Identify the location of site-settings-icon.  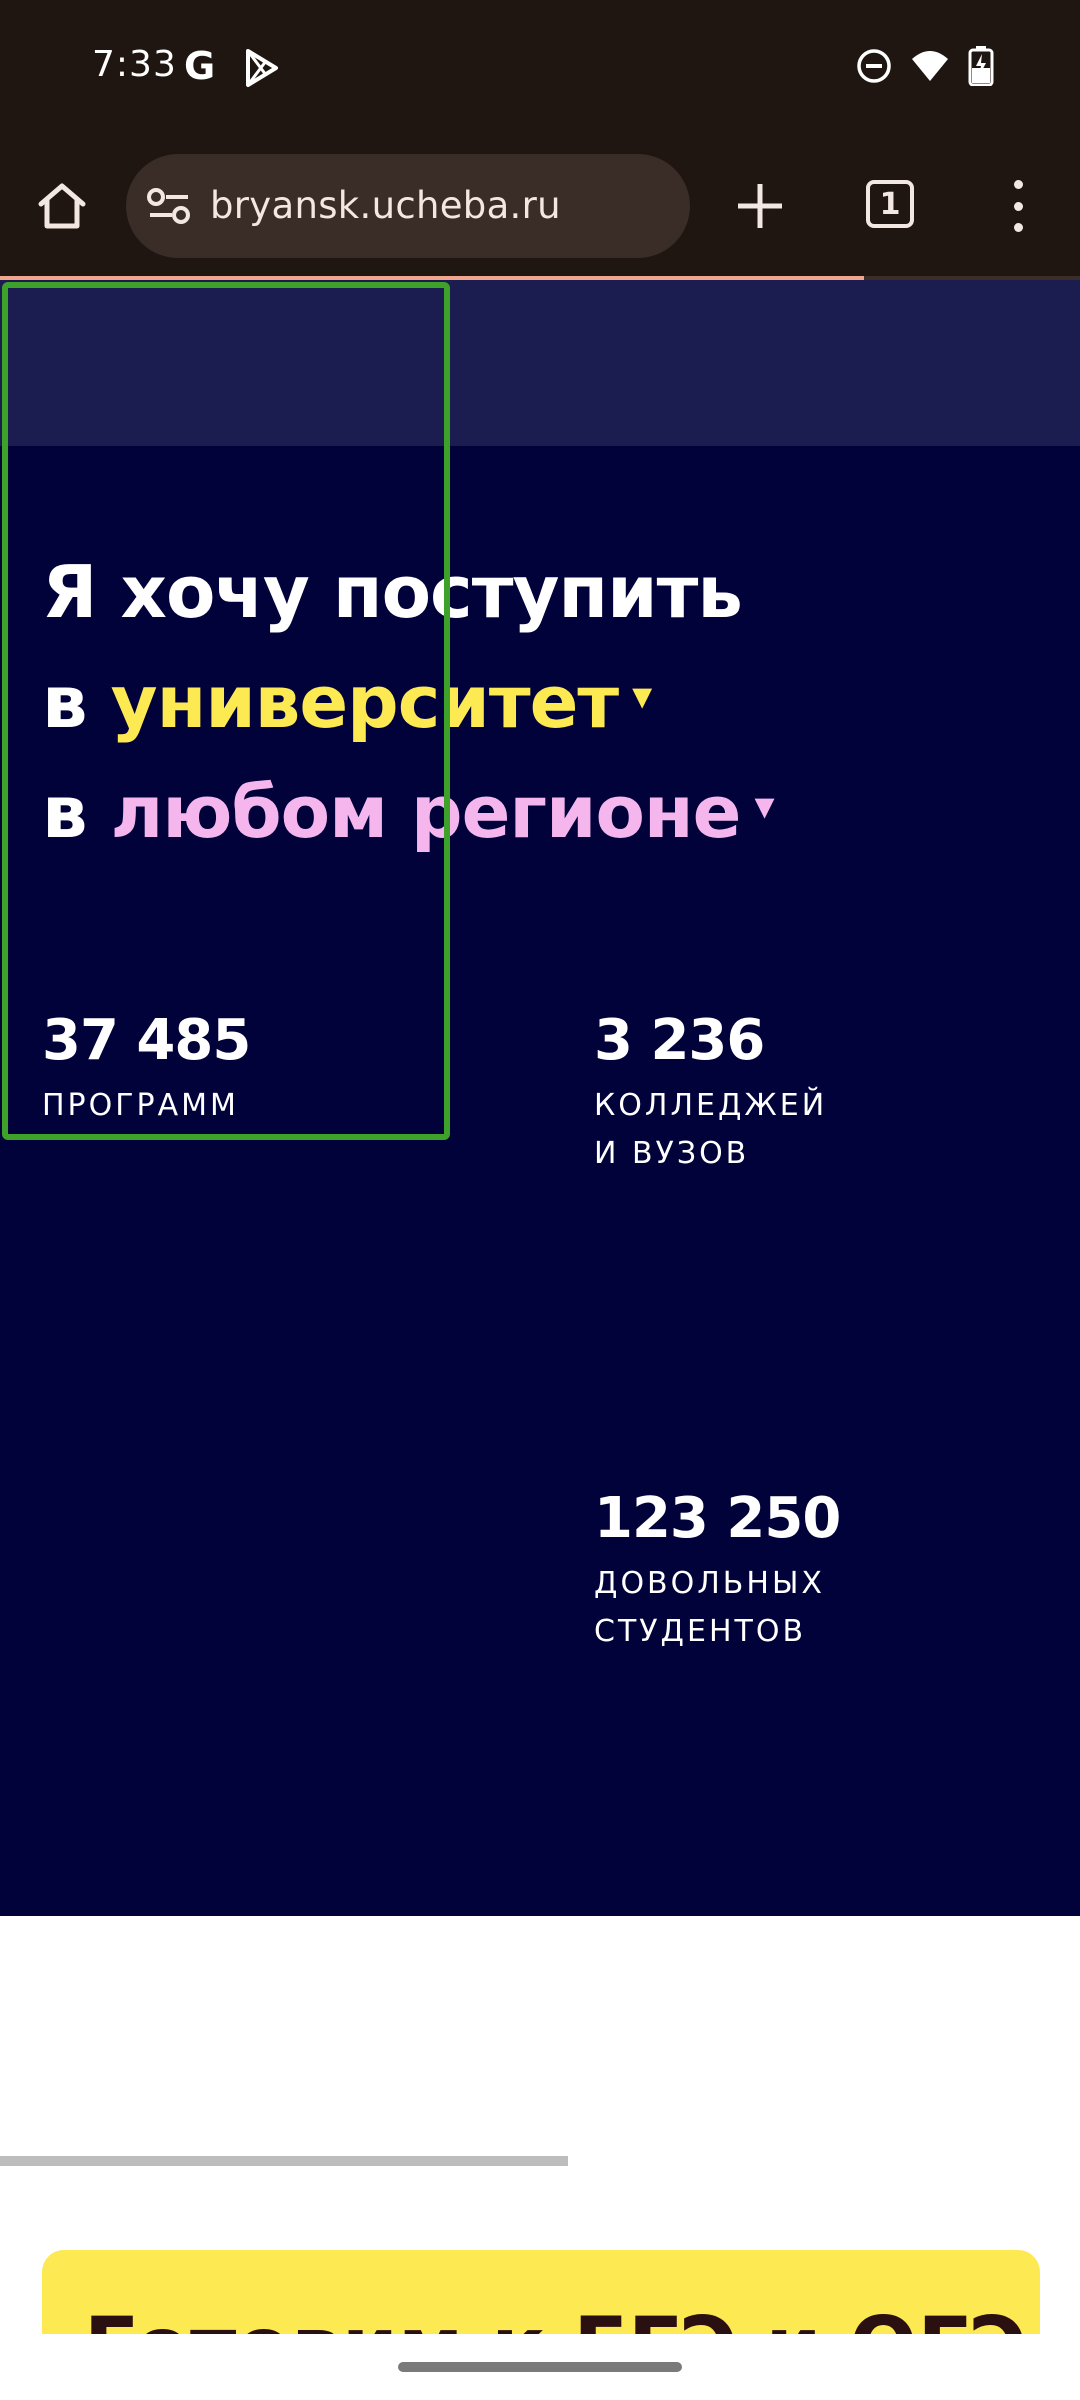
(169, 206).